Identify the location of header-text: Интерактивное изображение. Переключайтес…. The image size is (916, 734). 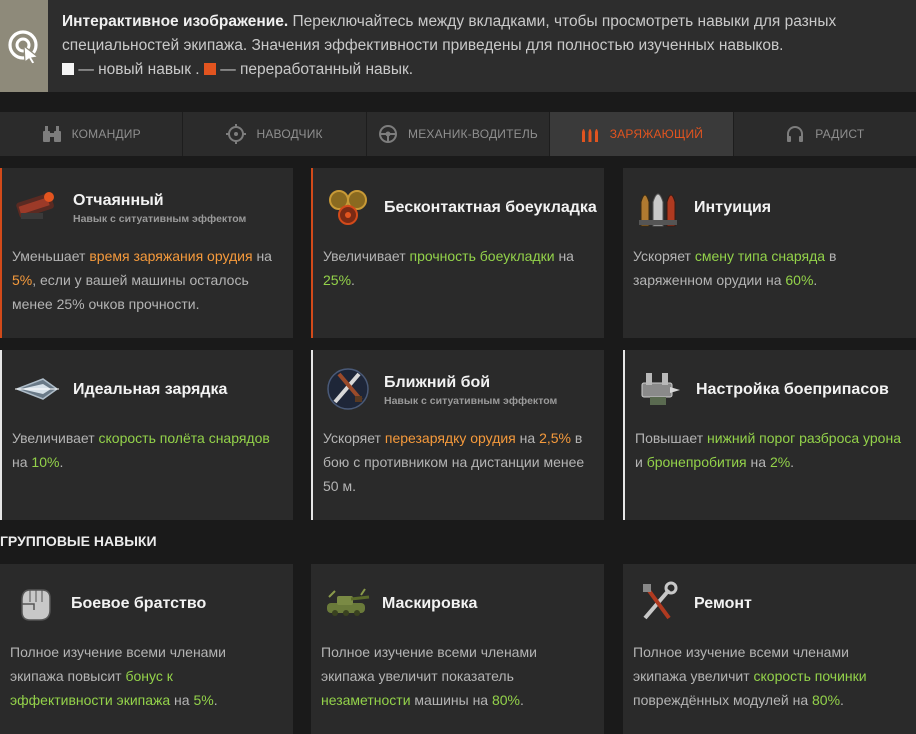
(482, 46).